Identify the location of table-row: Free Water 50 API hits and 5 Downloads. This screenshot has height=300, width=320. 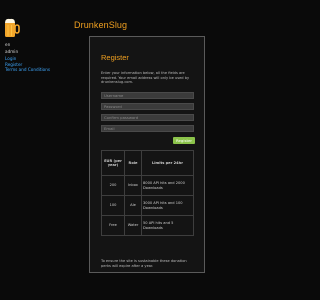
(147, 225).